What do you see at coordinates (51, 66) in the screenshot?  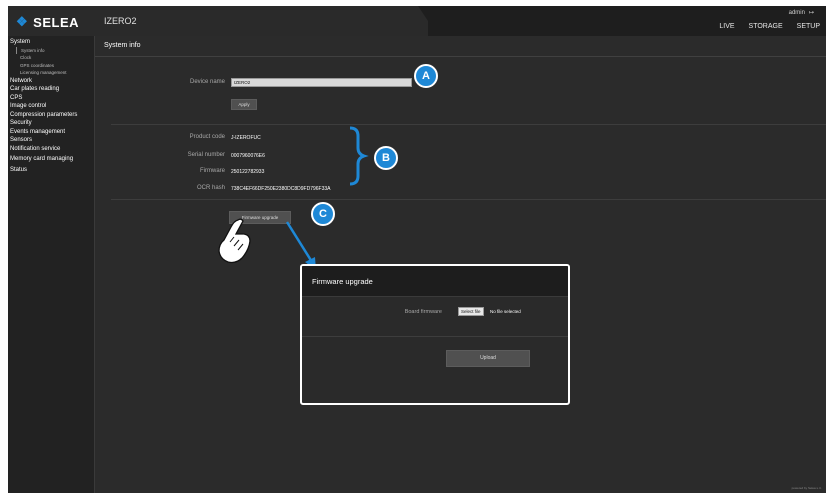 I see `sidebar-subitem-gps-coordinates: GPS coordinates` at bounding box center [51, 66].